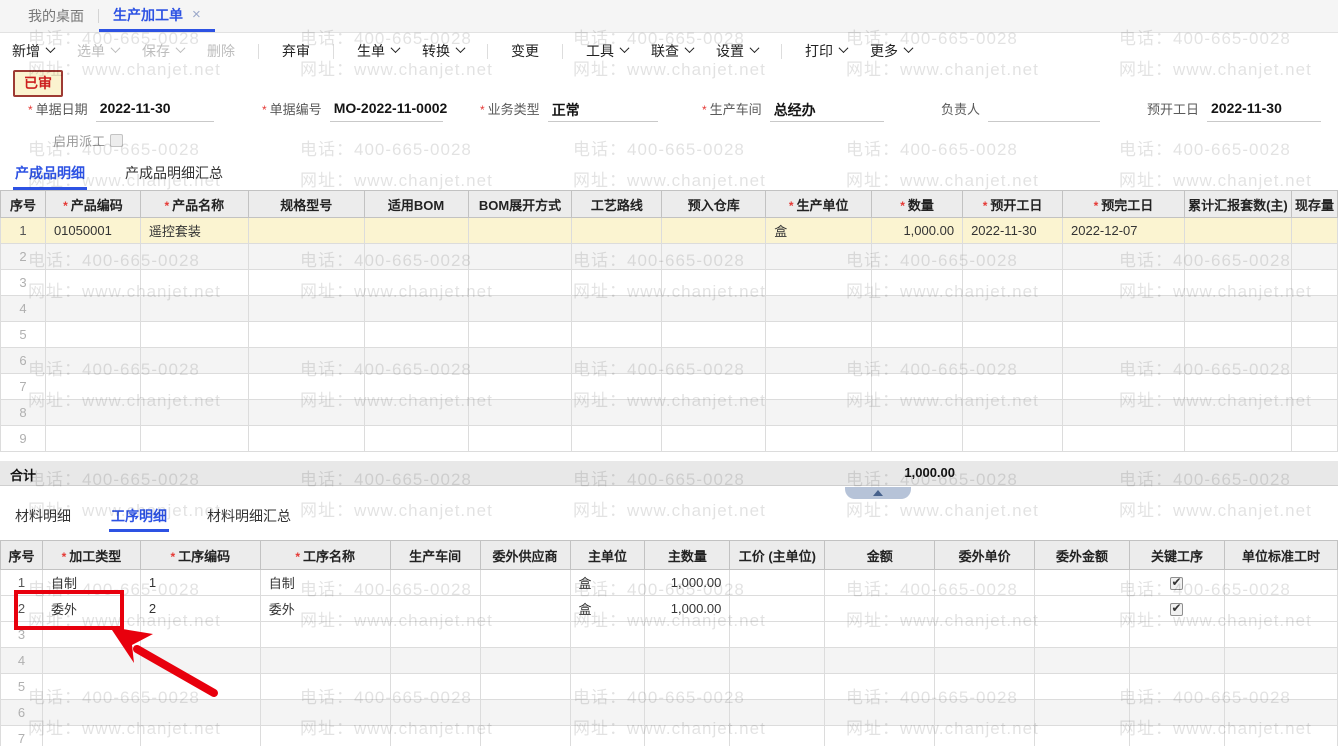 Image resolution: width=1338 pixels, height=746 pixels. Describe the element at coordinates (600, 51) in the screenshot. I see `toolbar-label: 工具` at that location.